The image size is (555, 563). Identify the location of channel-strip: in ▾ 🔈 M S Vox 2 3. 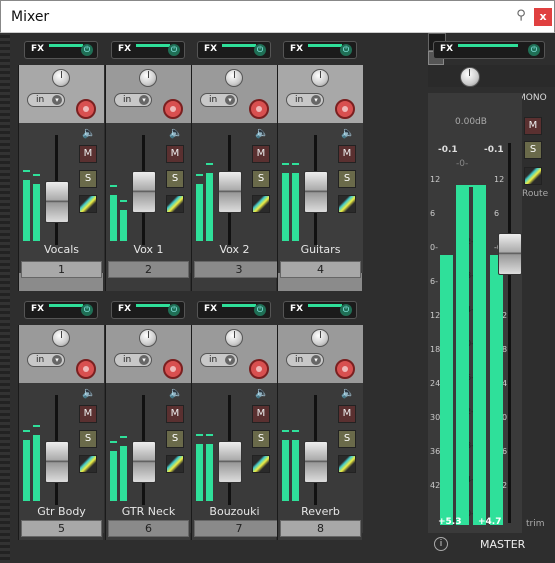
(237, 178).